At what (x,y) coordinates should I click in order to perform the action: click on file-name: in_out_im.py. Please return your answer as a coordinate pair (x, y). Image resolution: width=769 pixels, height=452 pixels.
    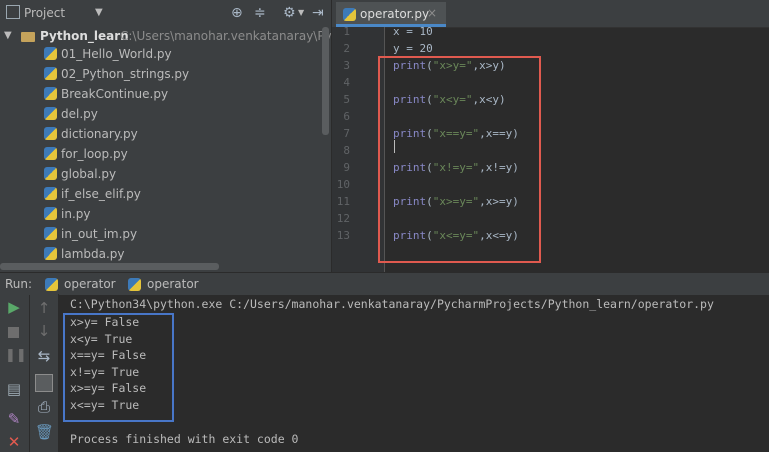
    Looking at the image, I should click on (99, 234).